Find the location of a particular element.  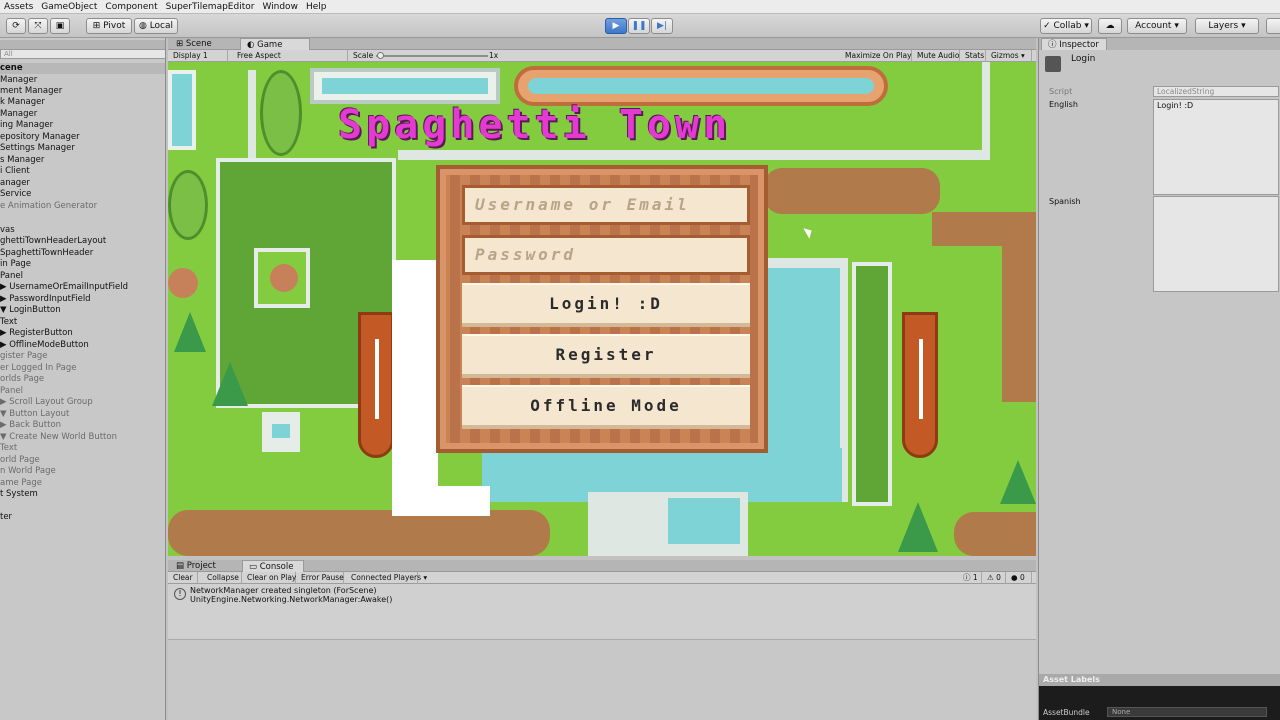

hierarchy-item: anager is located at coordinates (15, 183).